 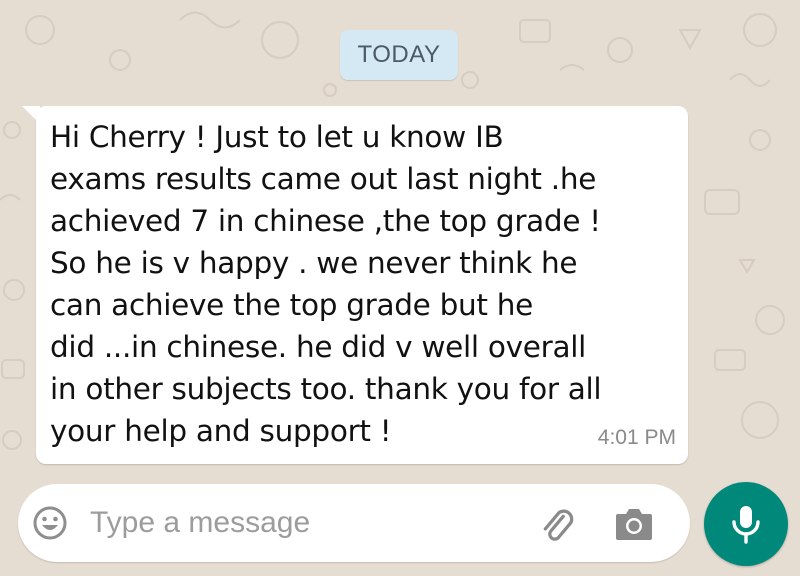 I want to click on paperclip-icon, so click(x=556, y=525).